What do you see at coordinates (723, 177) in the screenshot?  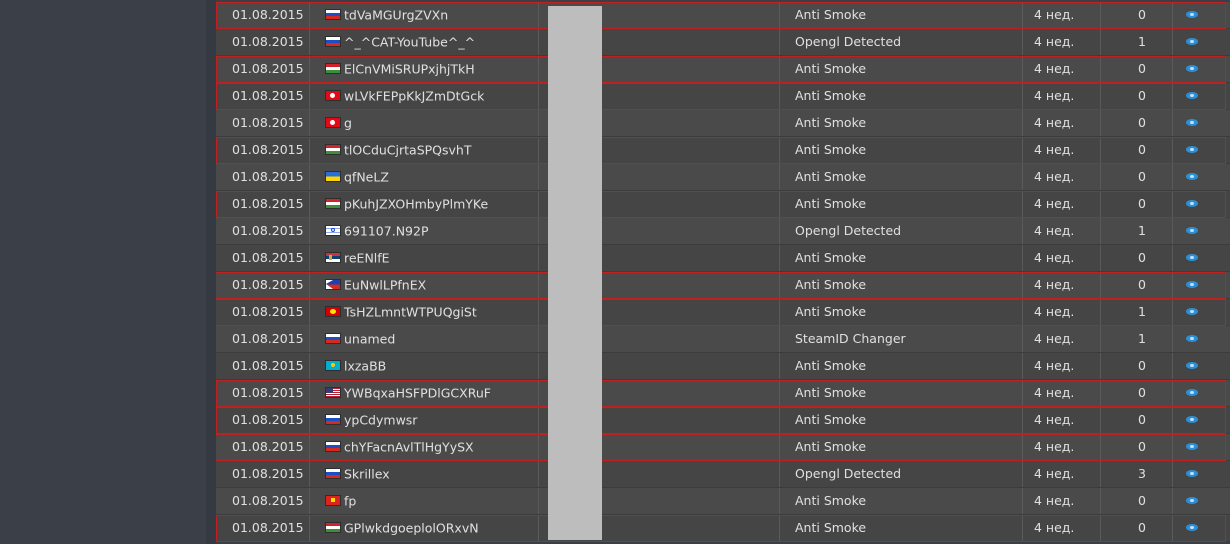 I see `table-row: 01.08.2015 qfNeLZ Anti Smoke 4 нед. 0` at bounding box center [723, 177].